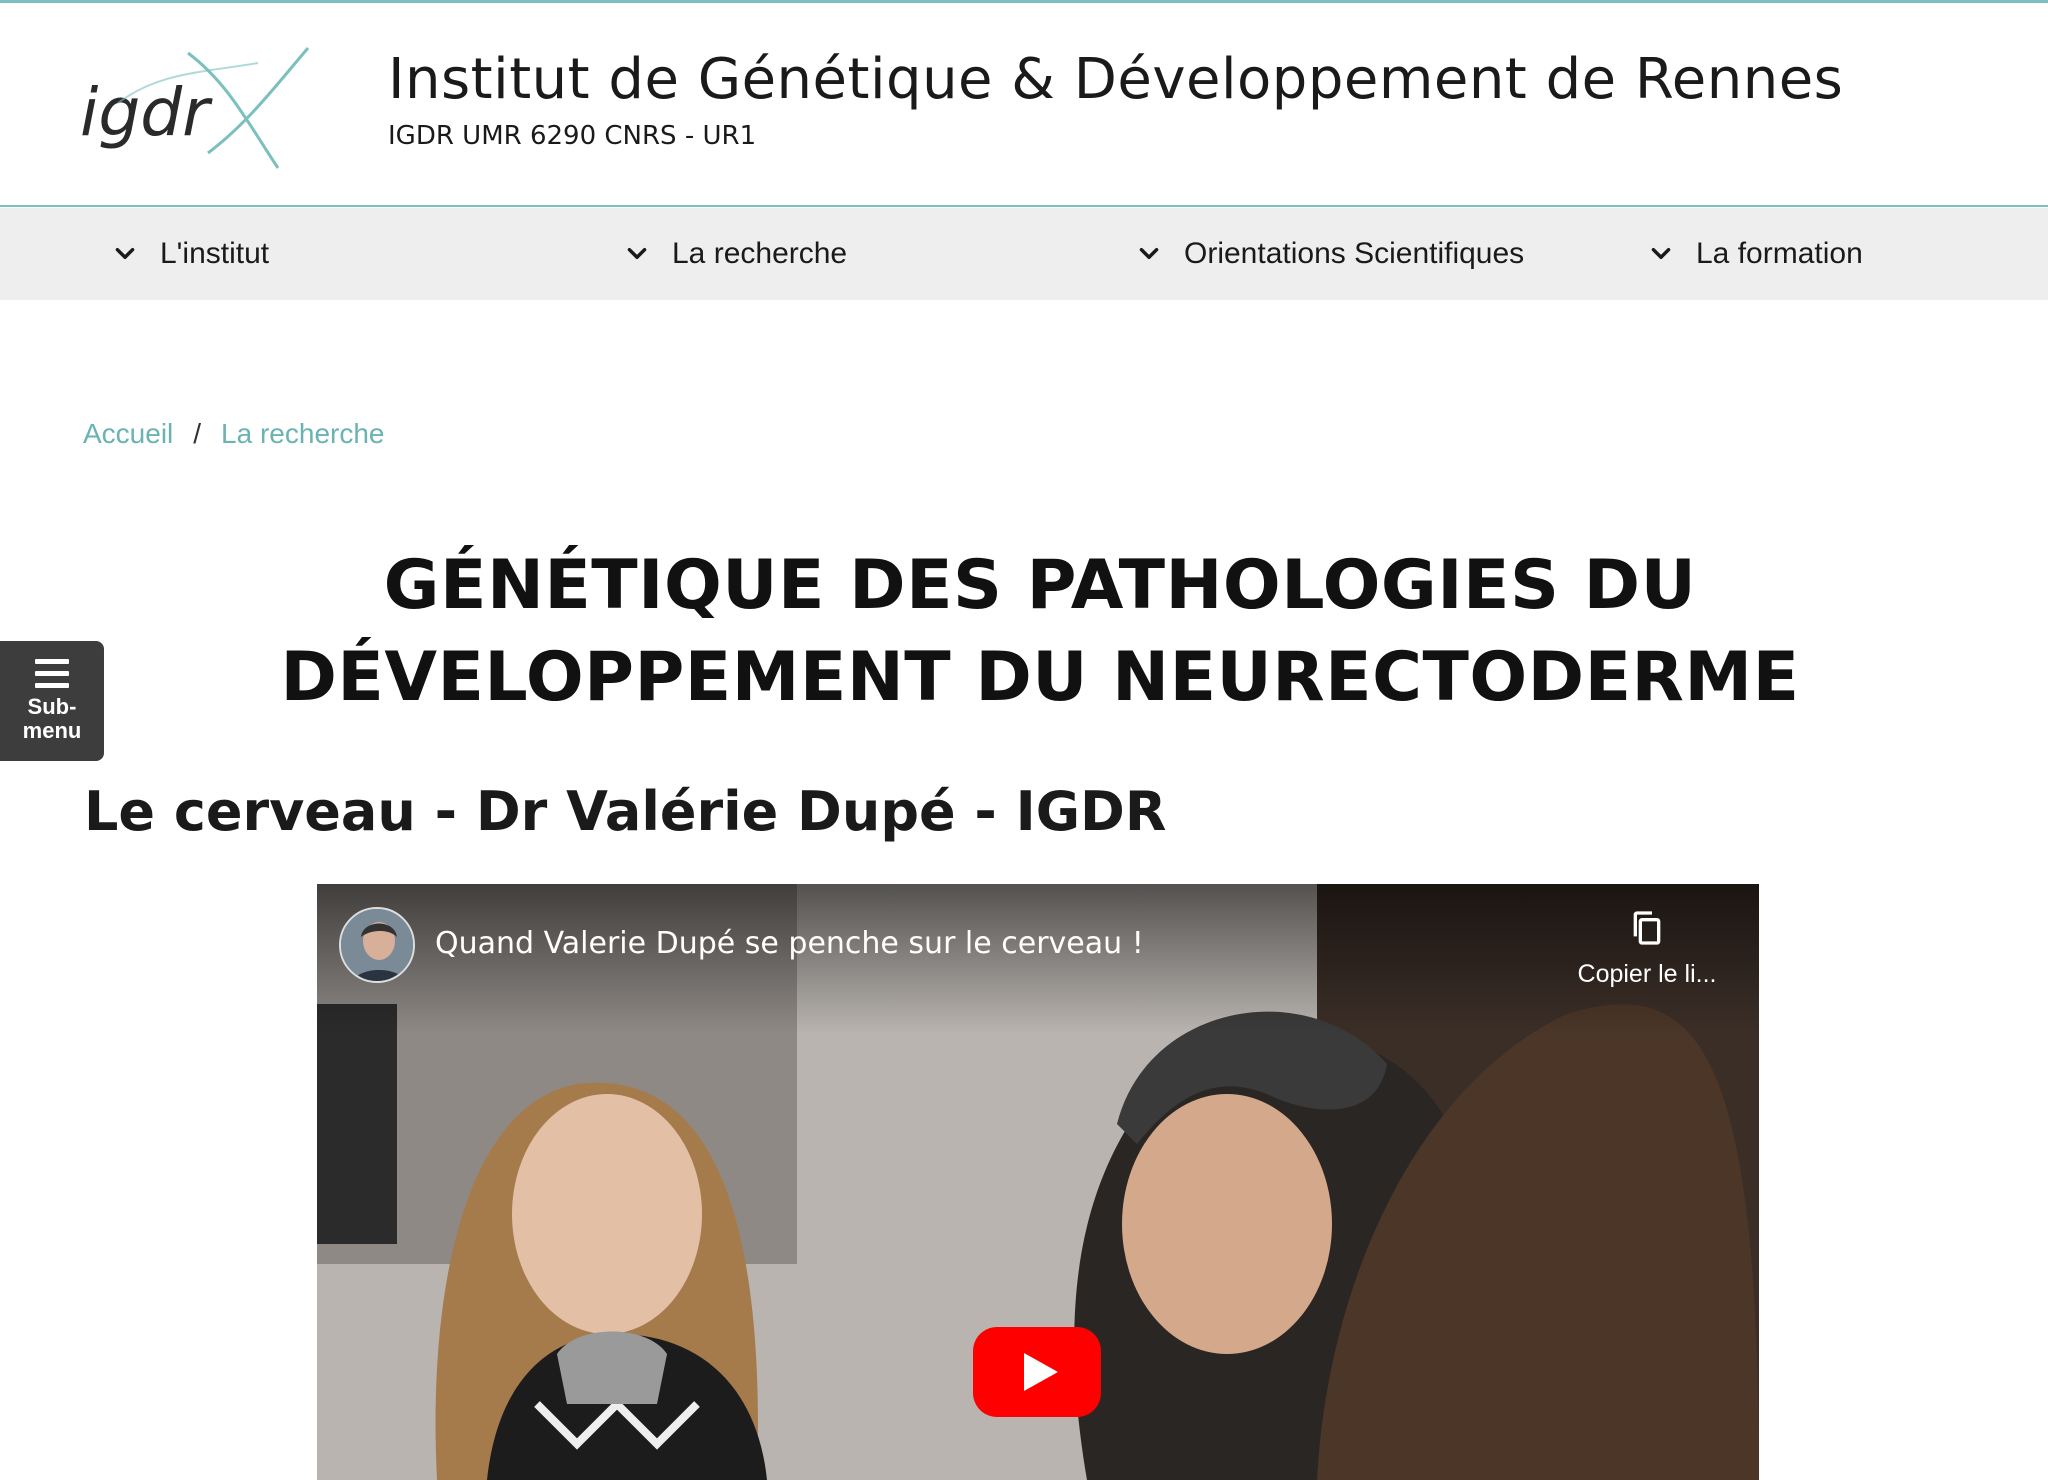 This screenshot has width=2048, height=1480. I want to click on nav-item-label: La formation, so click(1779, 253).